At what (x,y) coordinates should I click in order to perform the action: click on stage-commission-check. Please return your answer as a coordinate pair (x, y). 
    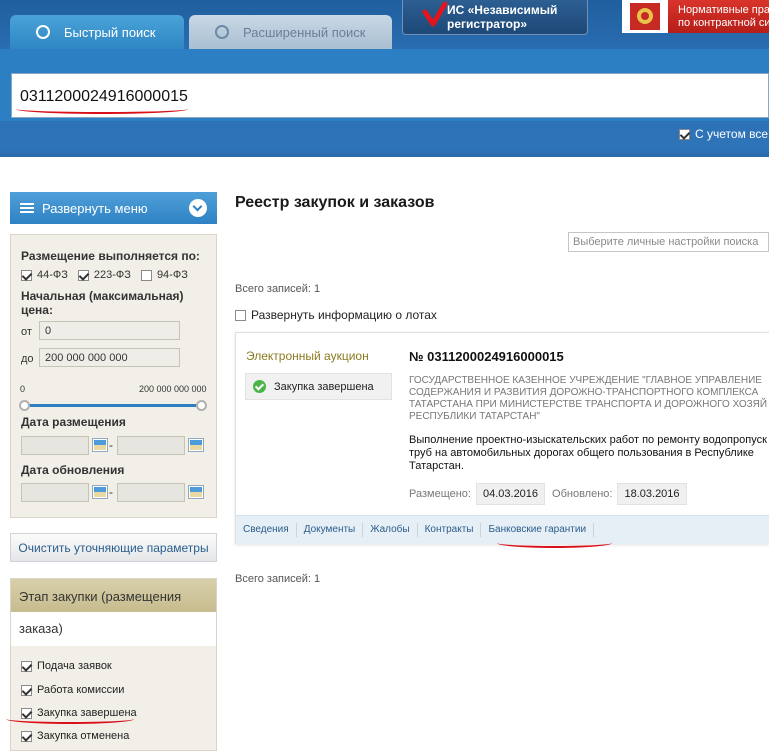
    Looking at the image, I should click on (26, 690).